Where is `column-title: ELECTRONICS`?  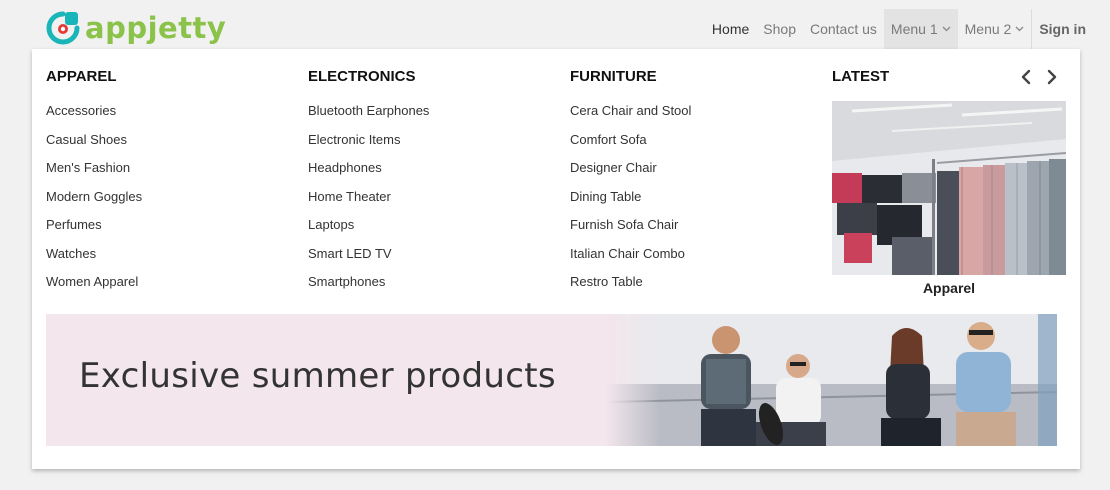 column-title: ELECTRONICS is located at coordinates (368, 77).